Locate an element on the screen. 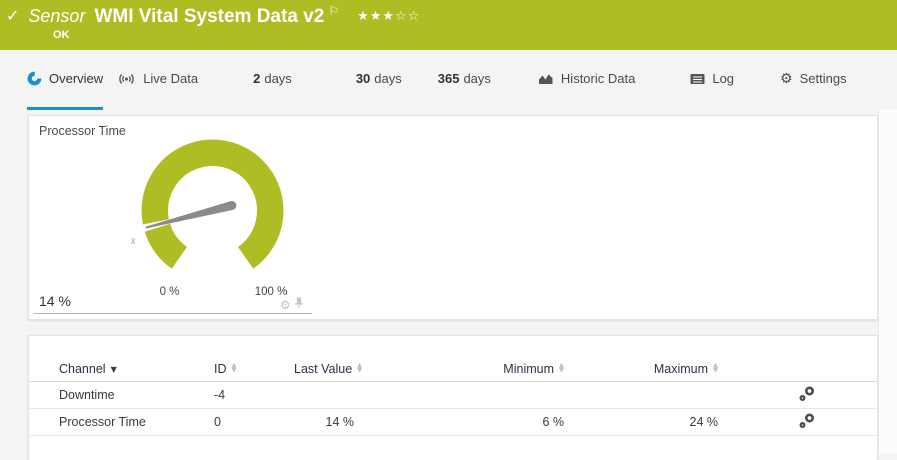  tab-live-data: Live Data is located at coordinates (157, 80).